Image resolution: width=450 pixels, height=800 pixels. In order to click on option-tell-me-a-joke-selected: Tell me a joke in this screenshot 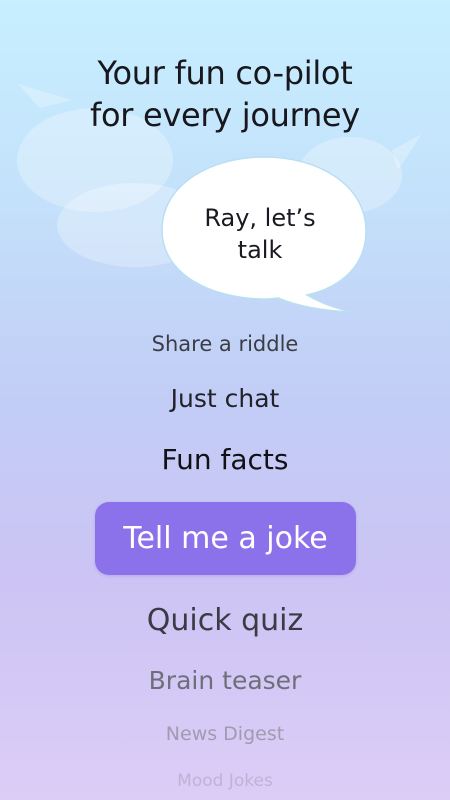, I will do `click(225, 538)`.